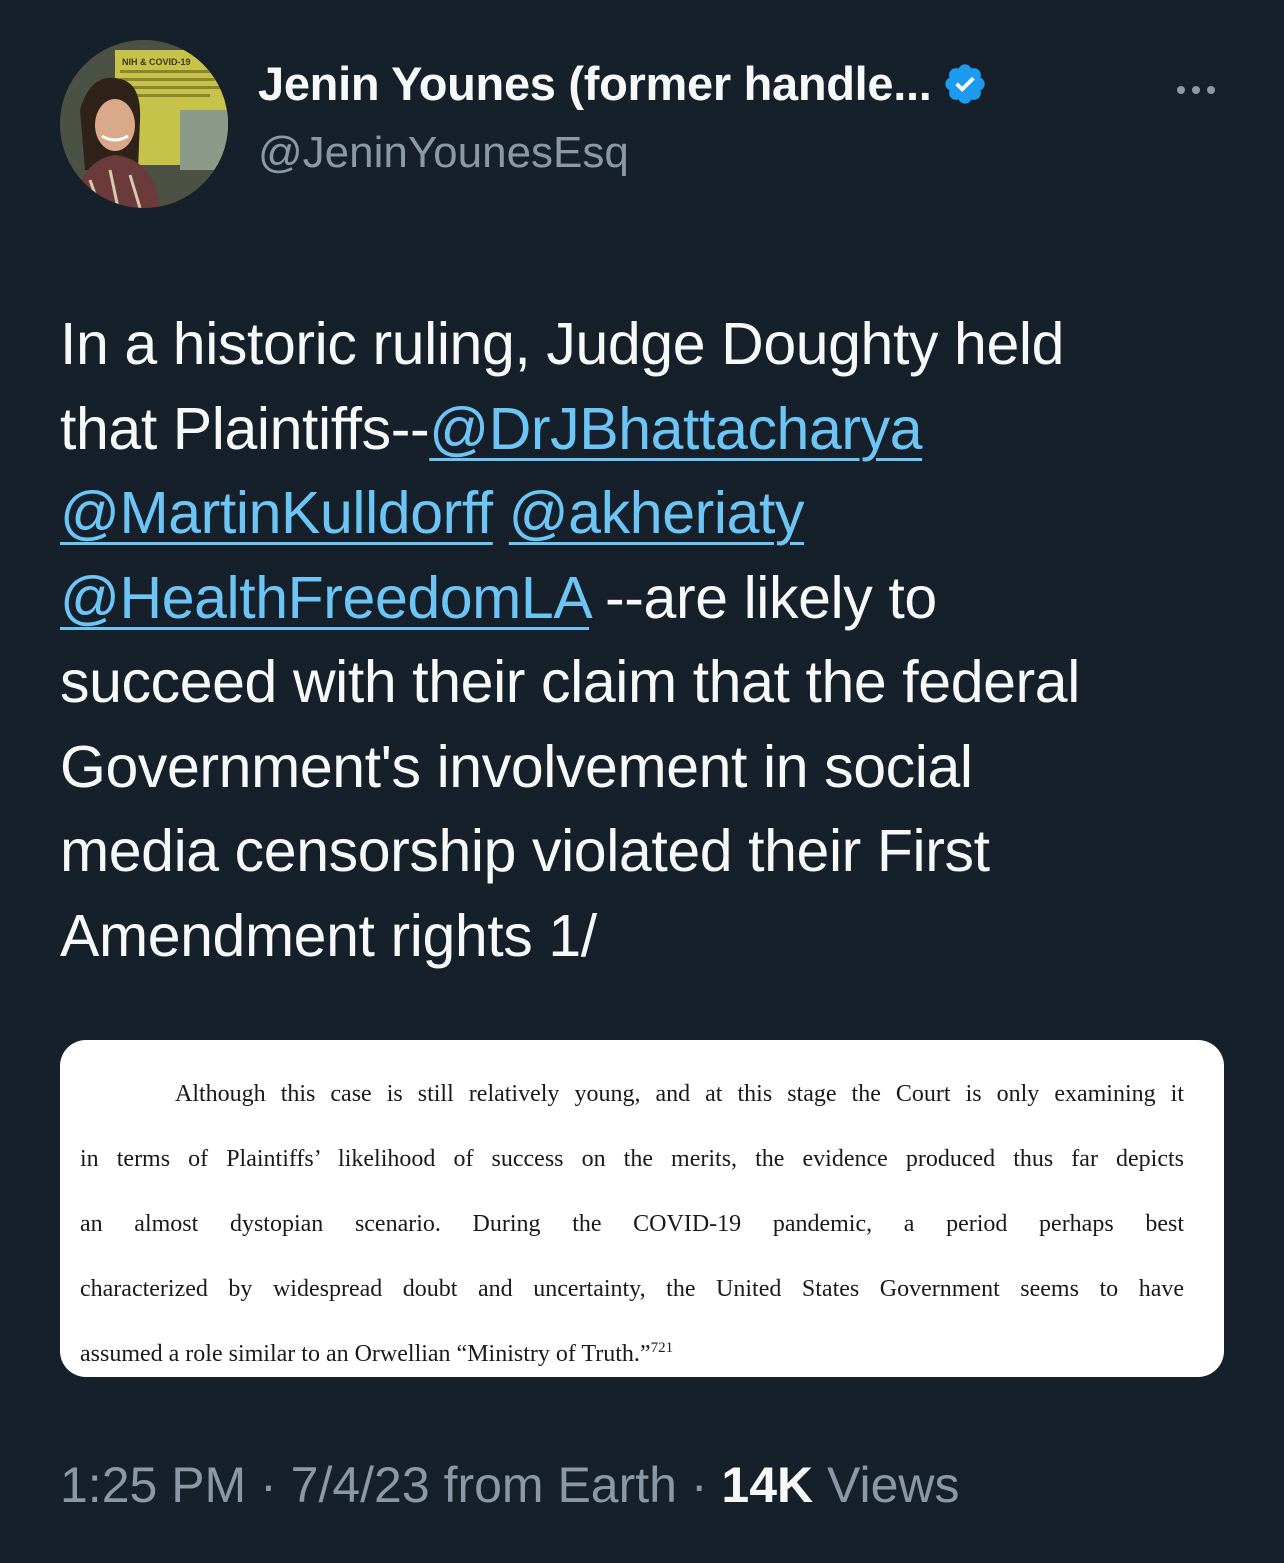  Describe the element at coordinates (675, 429) in the screenshot. I see `mention-drjbhattacharya: @DrJBhattacharya` at that location.